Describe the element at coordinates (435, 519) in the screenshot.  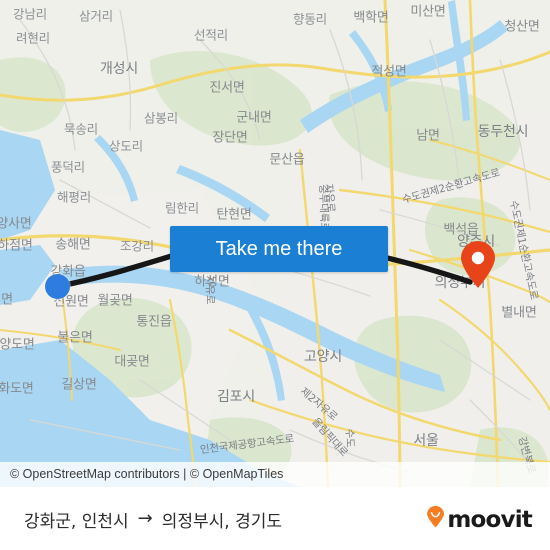
I see `moovit-pin-icon` at that location.